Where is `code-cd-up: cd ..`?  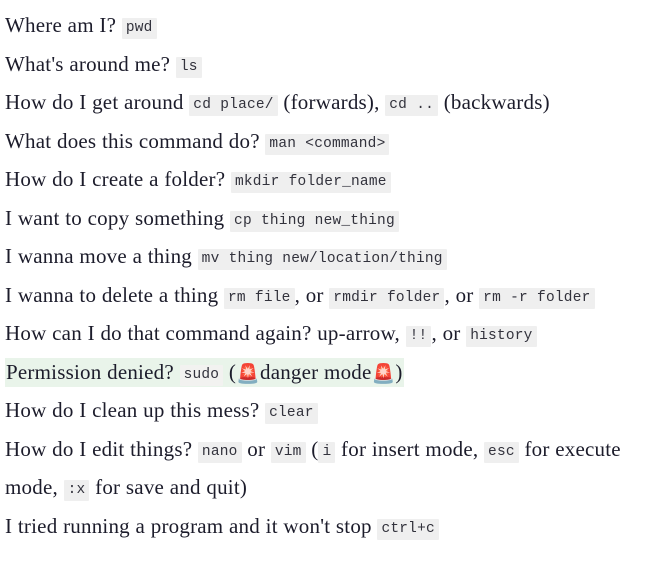
code-cd-up: cd .. is located at coordinates (412, 105).